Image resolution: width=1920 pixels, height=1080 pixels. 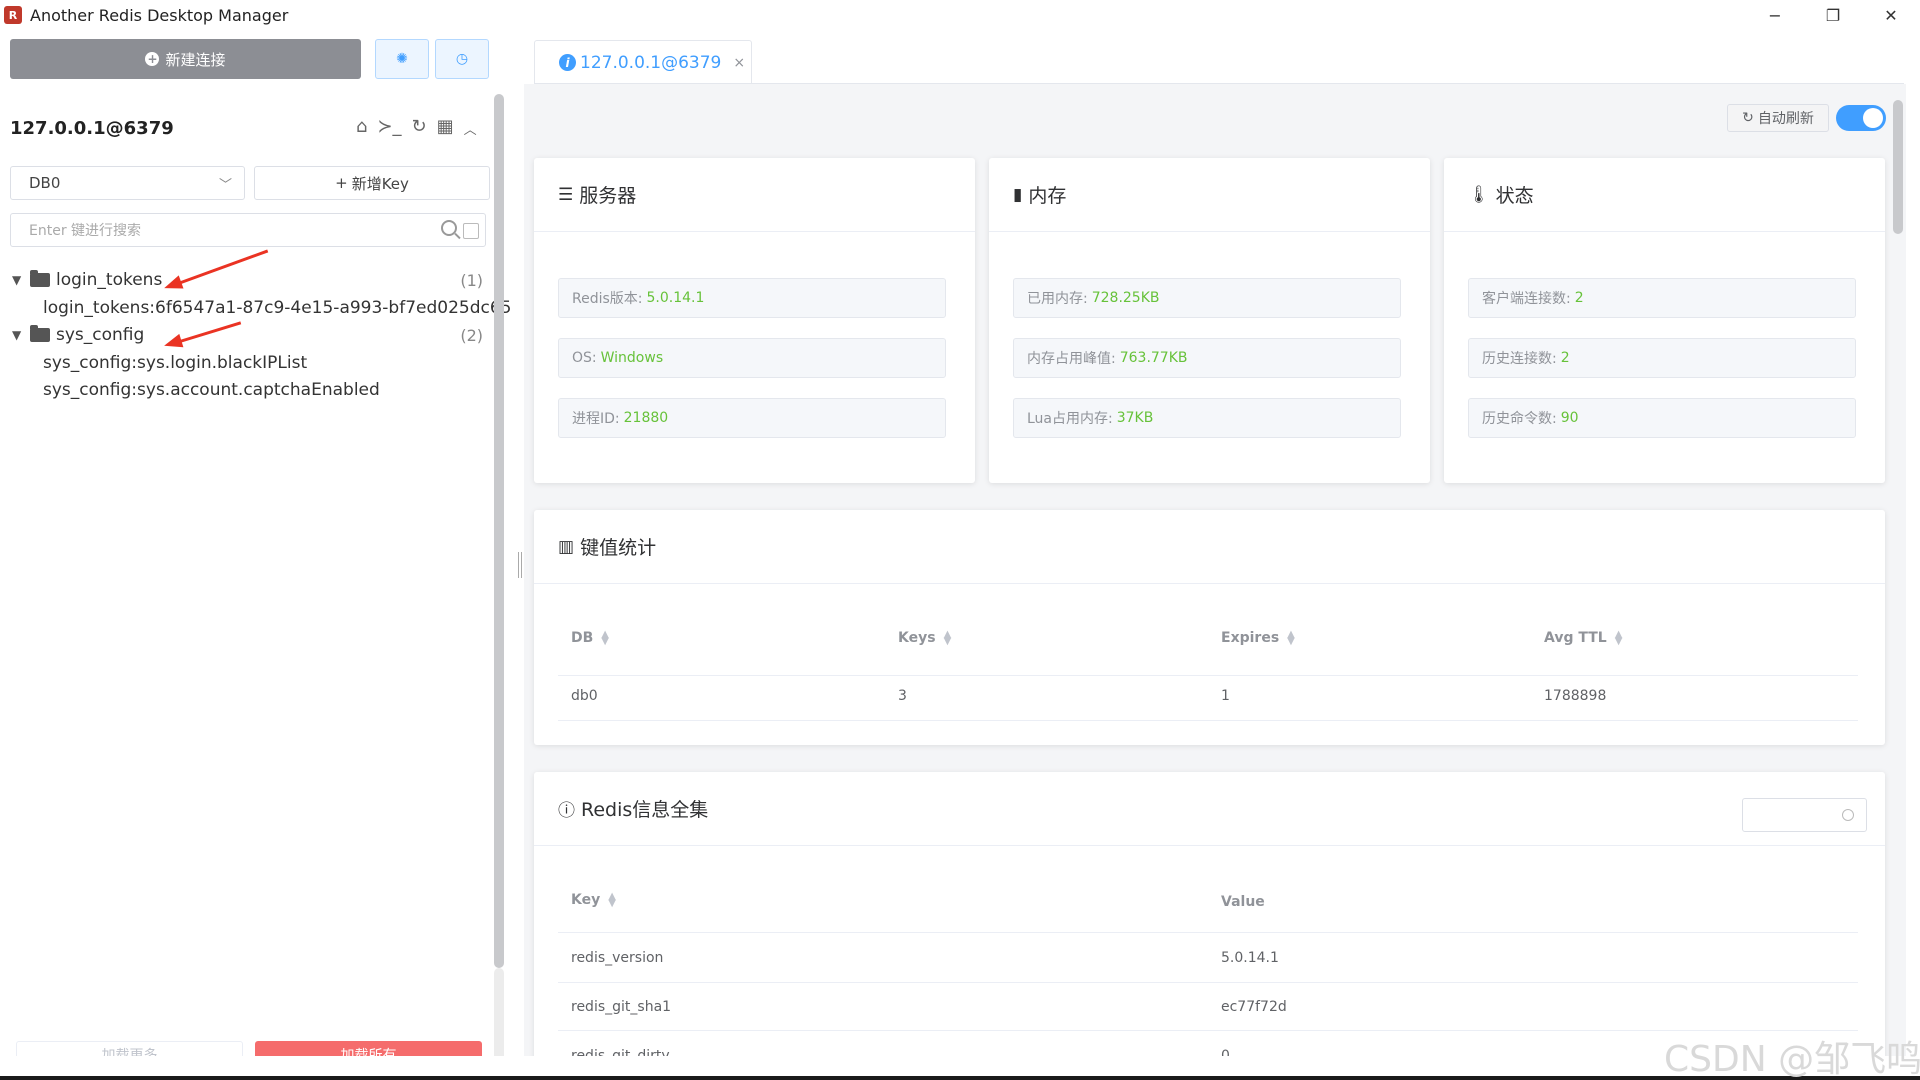 I want to click on field-label: OS:, so click(x=584, y=358).